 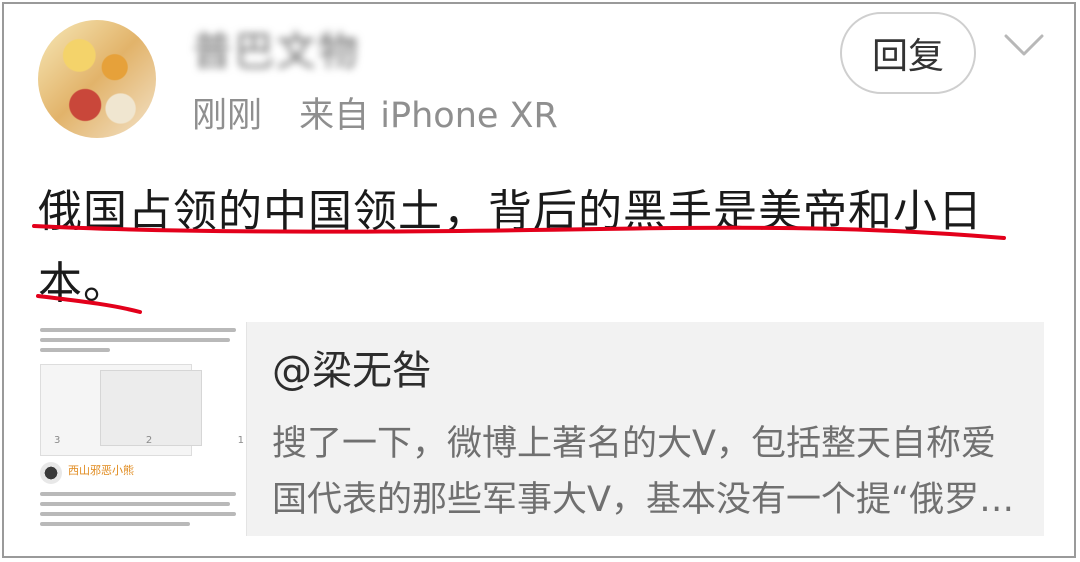 What do you see at coordinates (634, 444) in the screenshot?
I see `card-desc-line-1: 搜了一下，微博上著名的大V，包括整天自称爱` at bounding box center [634, 444].